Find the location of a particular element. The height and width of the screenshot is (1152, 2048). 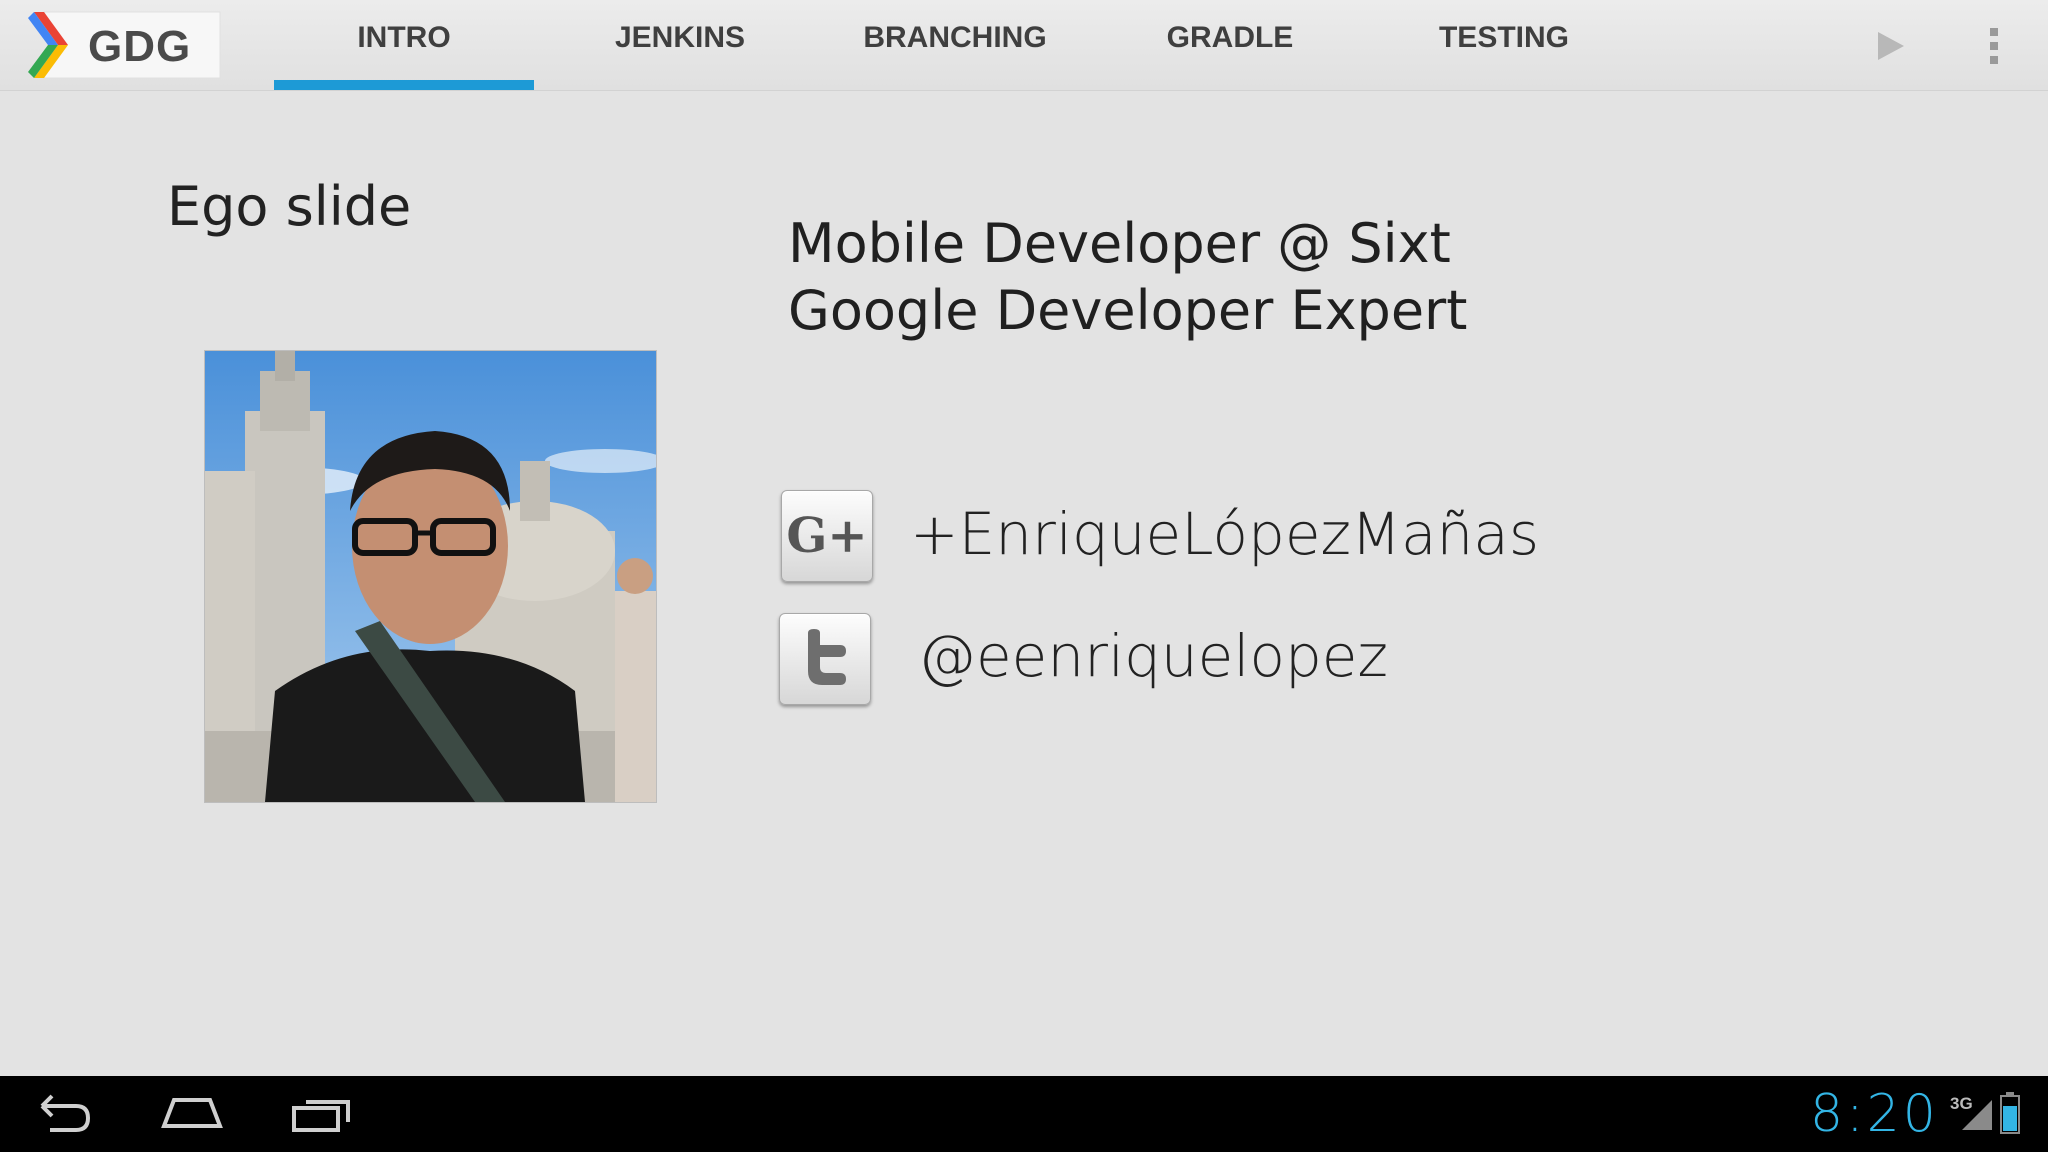

gdg-logo: GDG is located at coordinates (124, 45).